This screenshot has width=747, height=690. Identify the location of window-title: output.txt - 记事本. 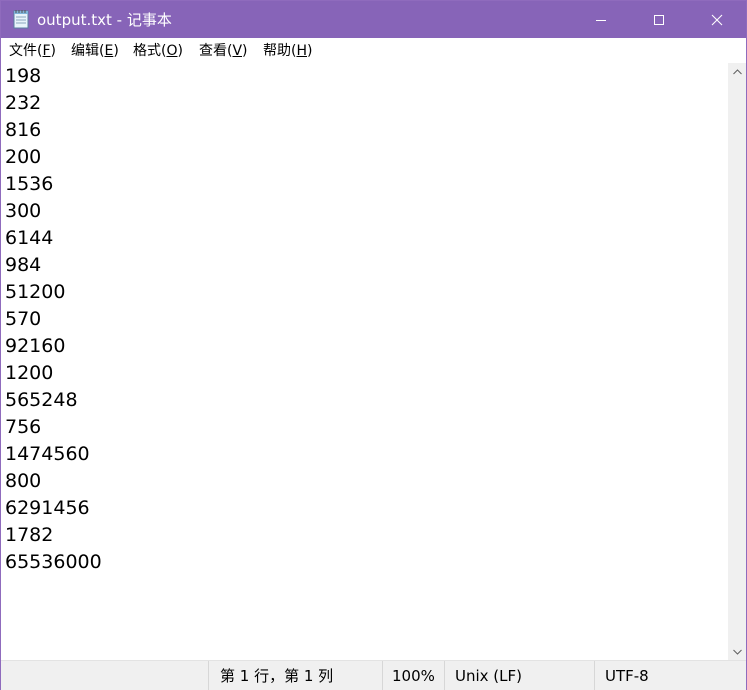
(104, 20).